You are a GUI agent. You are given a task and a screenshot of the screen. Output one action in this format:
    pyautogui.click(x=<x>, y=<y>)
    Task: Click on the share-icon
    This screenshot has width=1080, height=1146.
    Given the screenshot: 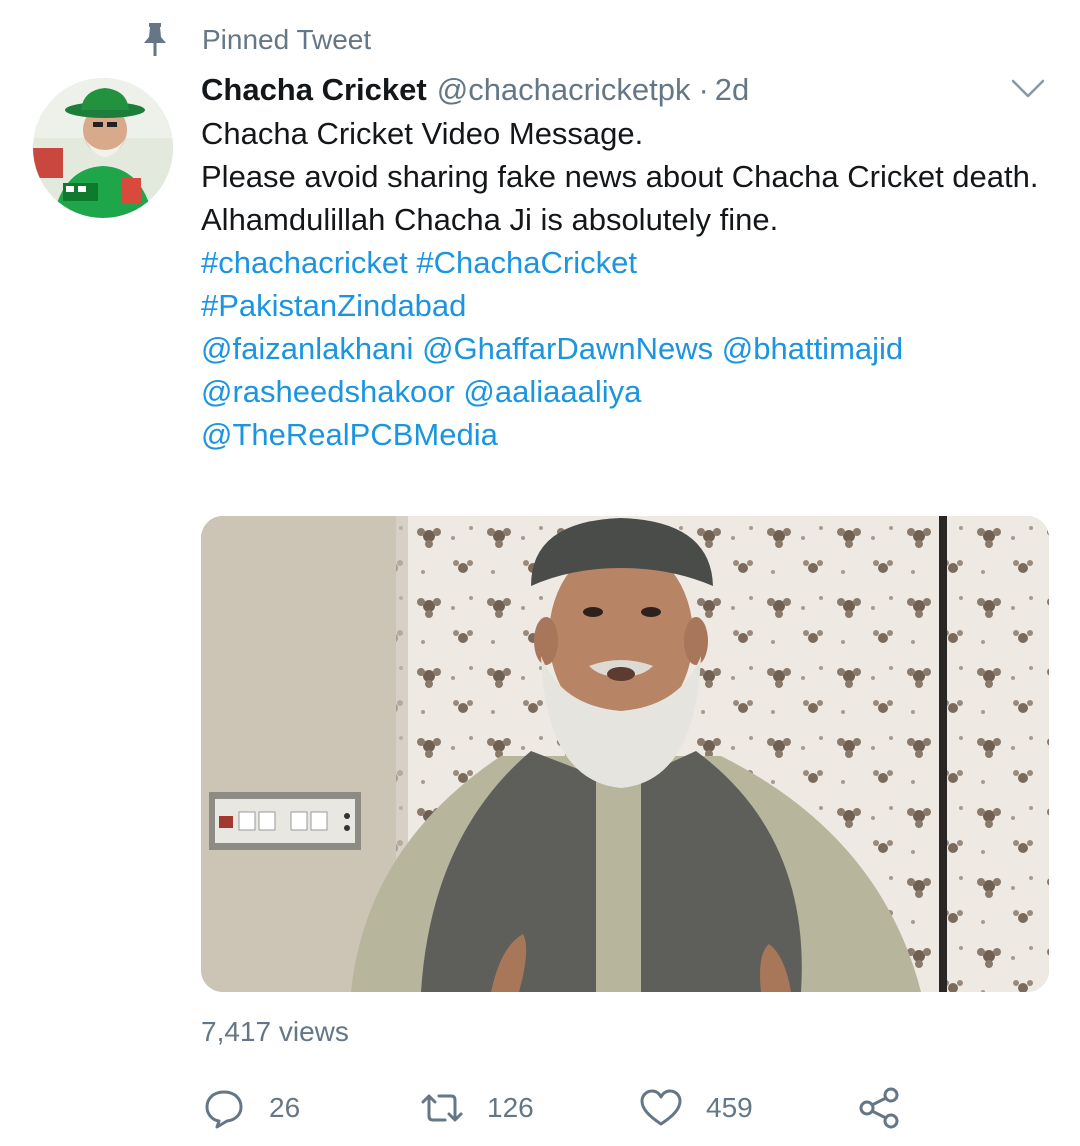 What is the action you would take?
    pyautogui.click(x=879, y=1108)
    